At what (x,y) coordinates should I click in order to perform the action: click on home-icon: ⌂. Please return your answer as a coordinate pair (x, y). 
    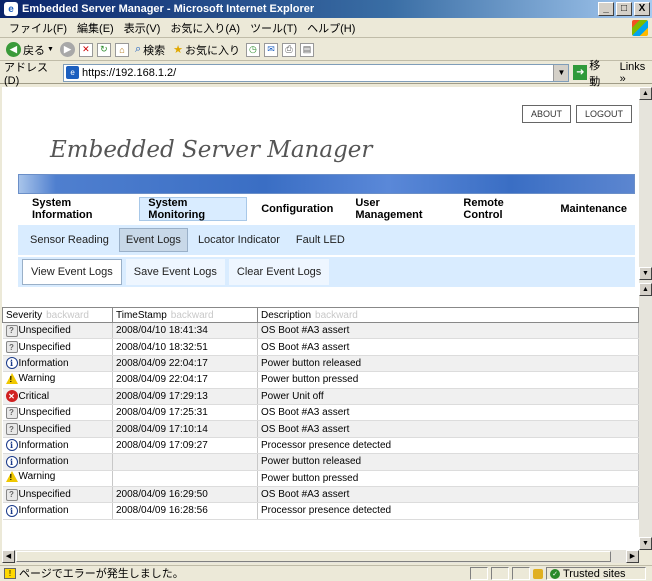
    Looking at the image, I should click on (121, 49).